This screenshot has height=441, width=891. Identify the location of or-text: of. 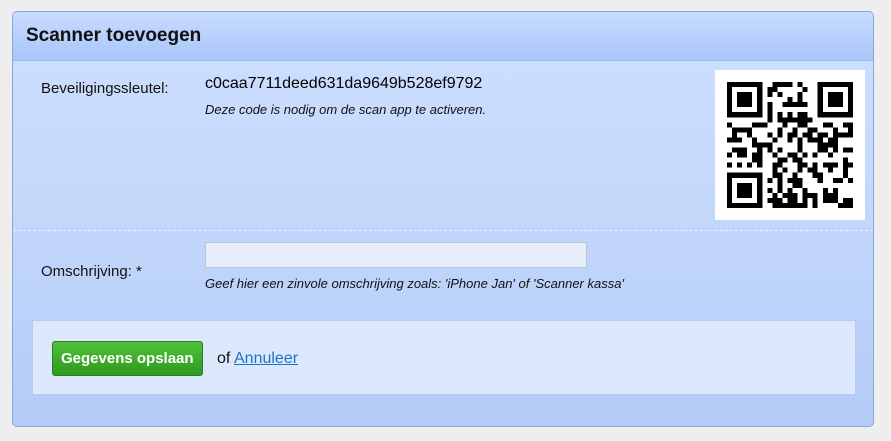
(224, 358).